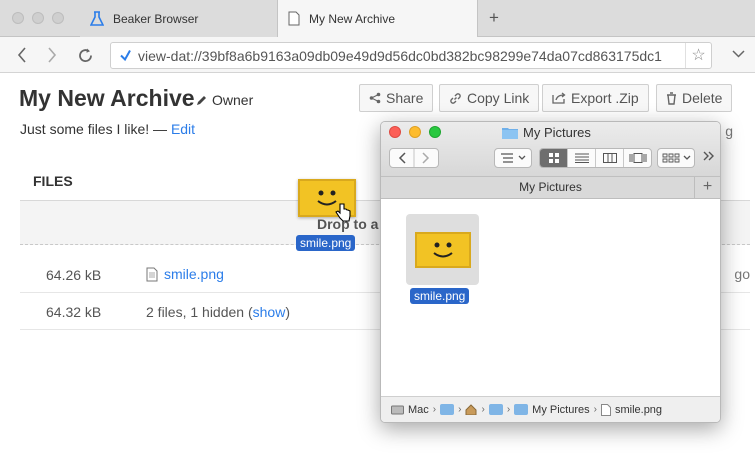 This screenshot has height=454, width=755. I want to click on trash-icon, so click(671, 98).